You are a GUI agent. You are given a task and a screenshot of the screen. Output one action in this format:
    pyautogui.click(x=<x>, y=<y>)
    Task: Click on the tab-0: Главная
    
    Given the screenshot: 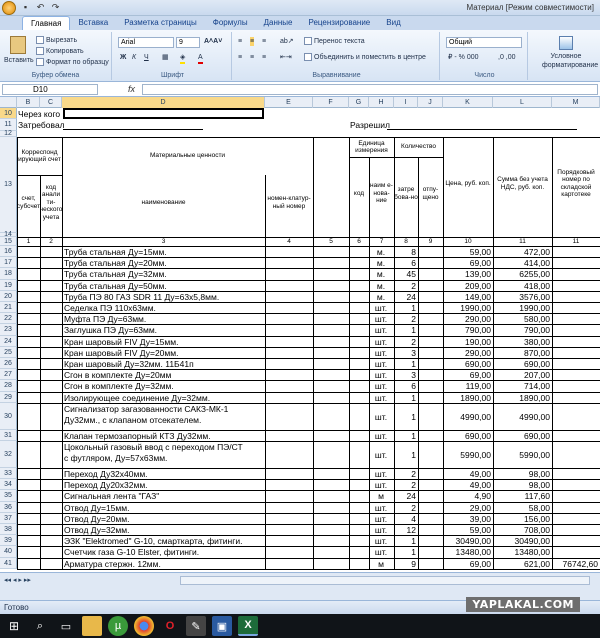 What is the action you would take?
    pyautogui.click(x=46, y=23)
    